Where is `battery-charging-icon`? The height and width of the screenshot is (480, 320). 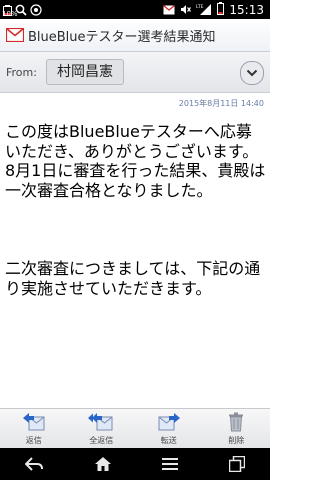
battery-charging-icon is located at coordinates (221, 9).